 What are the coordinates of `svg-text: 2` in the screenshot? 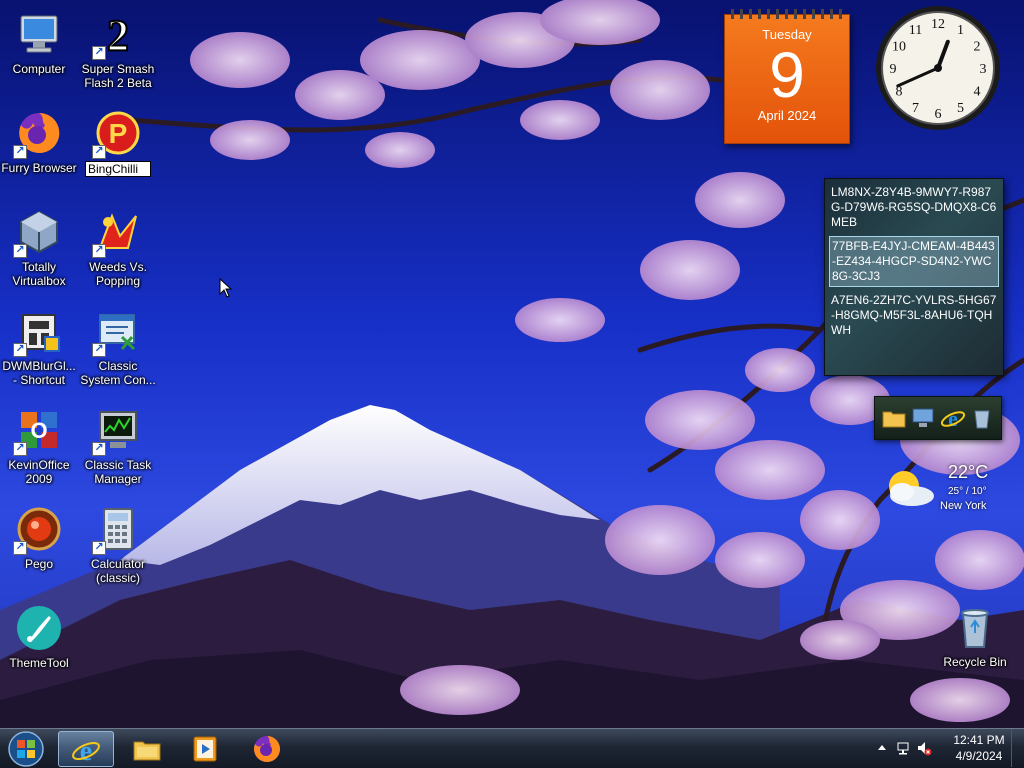 It's located at (118, 34).